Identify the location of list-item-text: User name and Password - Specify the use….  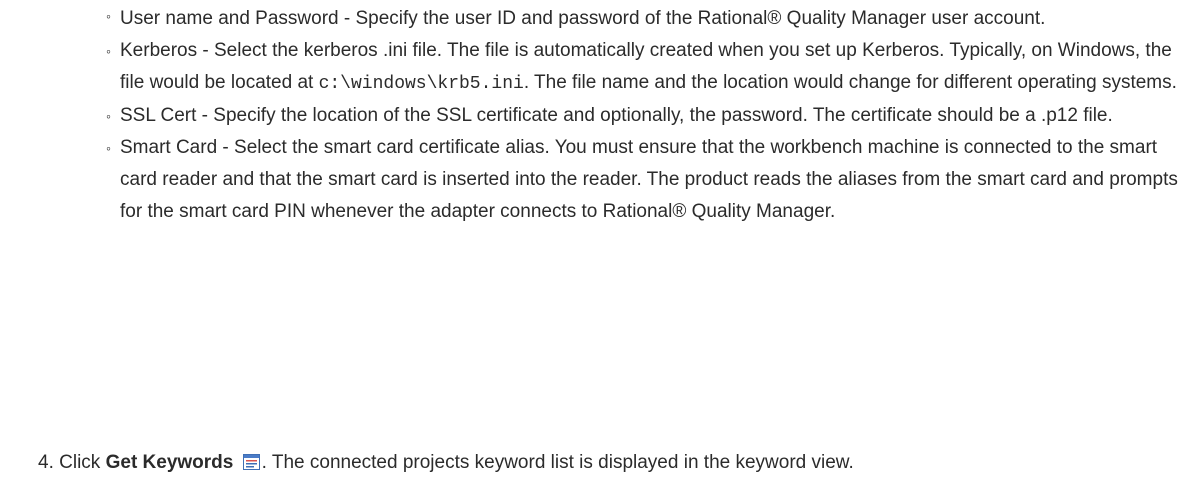
(583, 18).